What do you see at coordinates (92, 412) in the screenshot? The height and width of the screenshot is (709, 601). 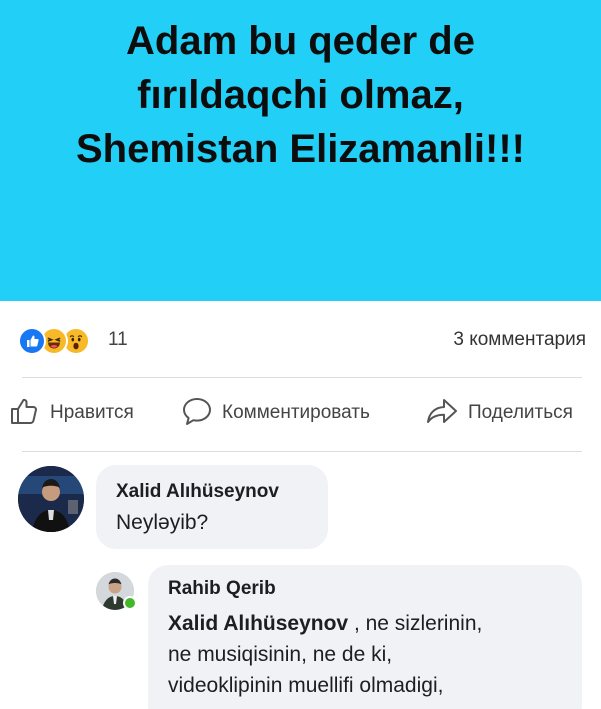 I see `like-label: Нравится` at bounding box center [92, 412].